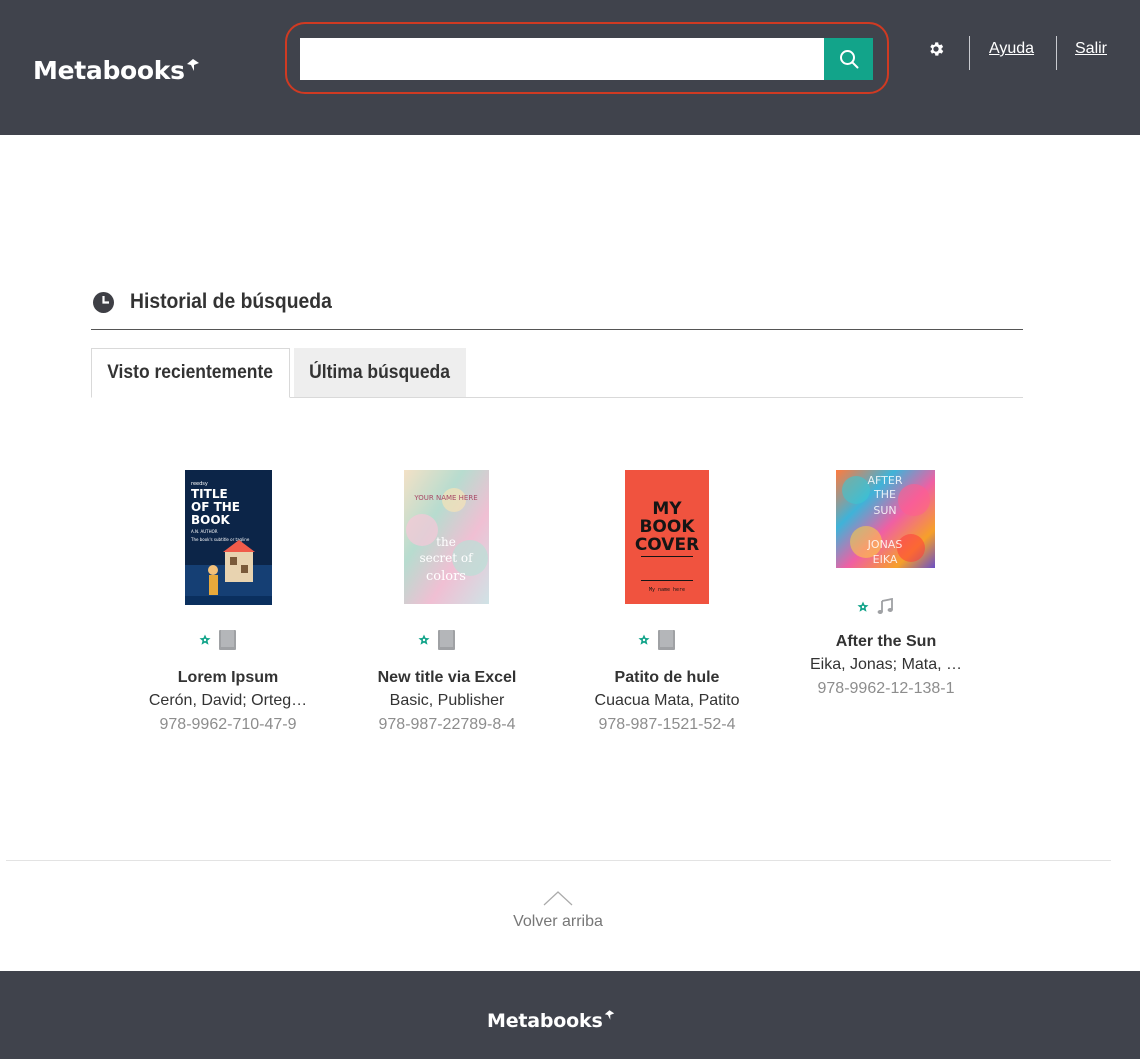 The image size is (1140, 1059). I want to click on back-to-top-label: Volver arriba, so click(558, 921).